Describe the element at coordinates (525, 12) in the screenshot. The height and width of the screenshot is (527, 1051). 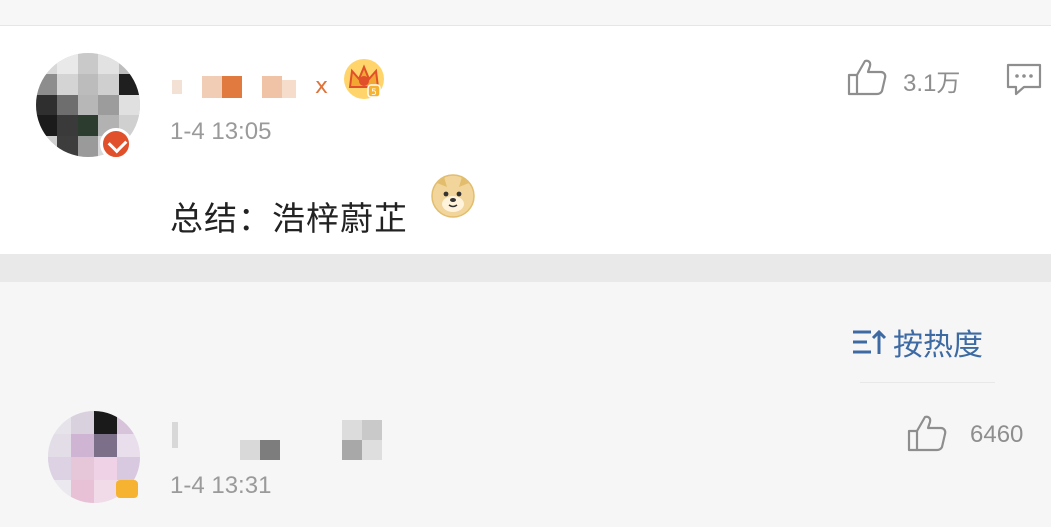
I see `top-strip` at that location.